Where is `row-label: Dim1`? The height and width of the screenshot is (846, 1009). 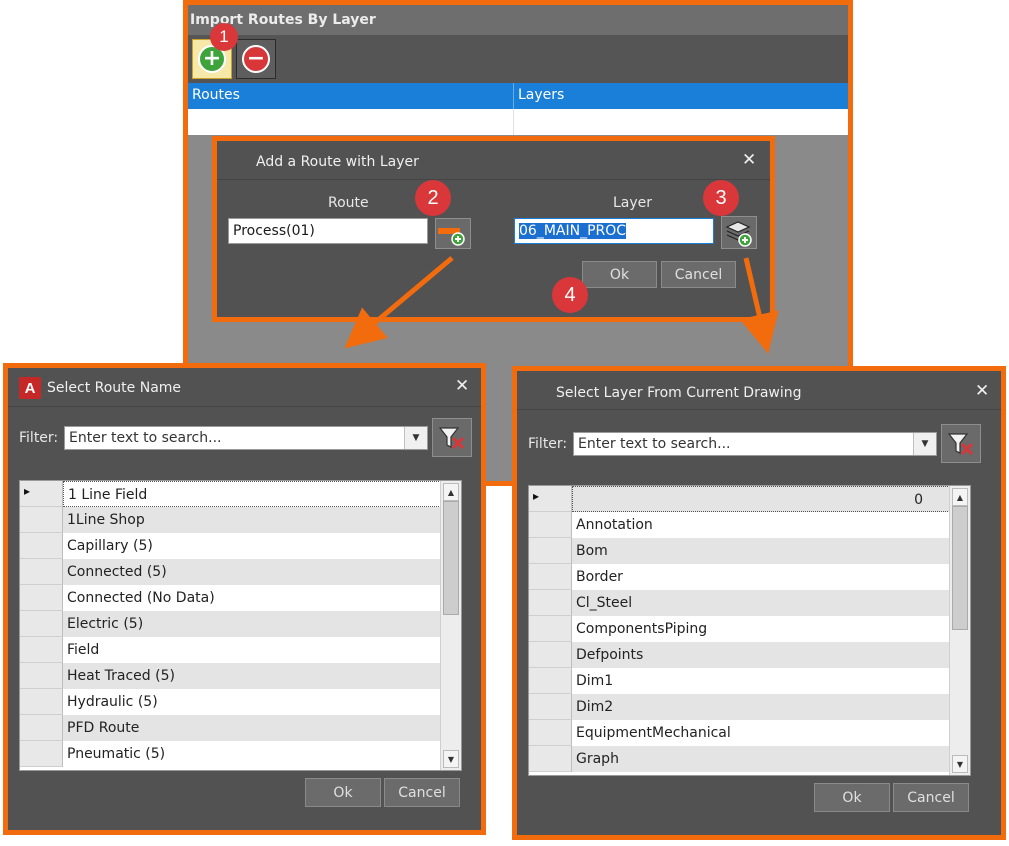
row-label: Dim1 is located at coordinates (595, 681).